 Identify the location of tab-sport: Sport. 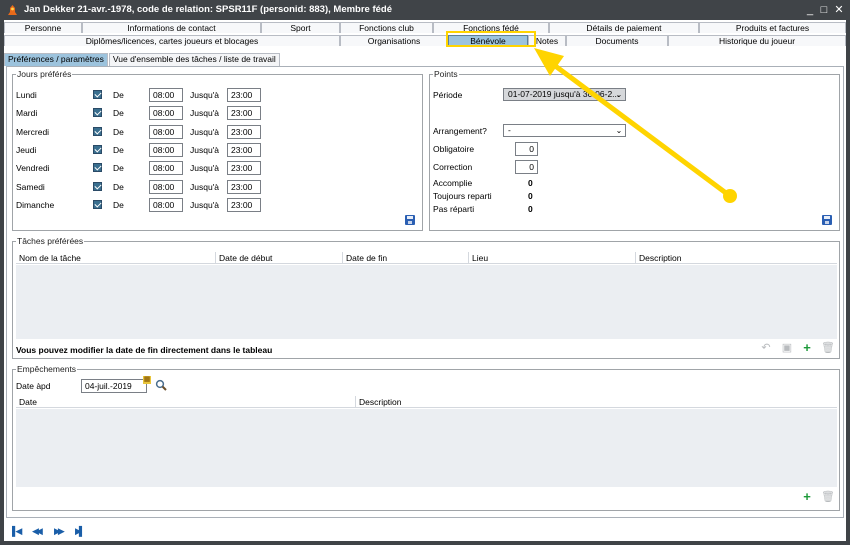
(300, 27).